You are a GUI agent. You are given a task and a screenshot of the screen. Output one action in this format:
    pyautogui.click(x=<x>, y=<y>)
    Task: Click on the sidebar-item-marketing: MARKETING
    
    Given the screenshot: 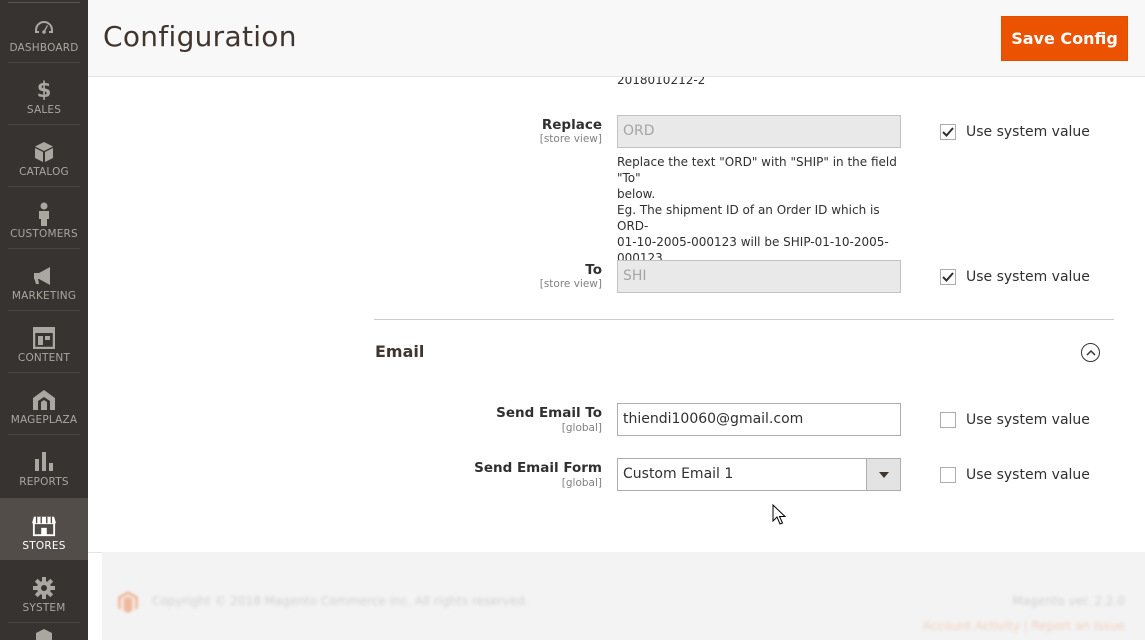 What is the action you would take?
    pyautogui.click(x=44, y=279)
    